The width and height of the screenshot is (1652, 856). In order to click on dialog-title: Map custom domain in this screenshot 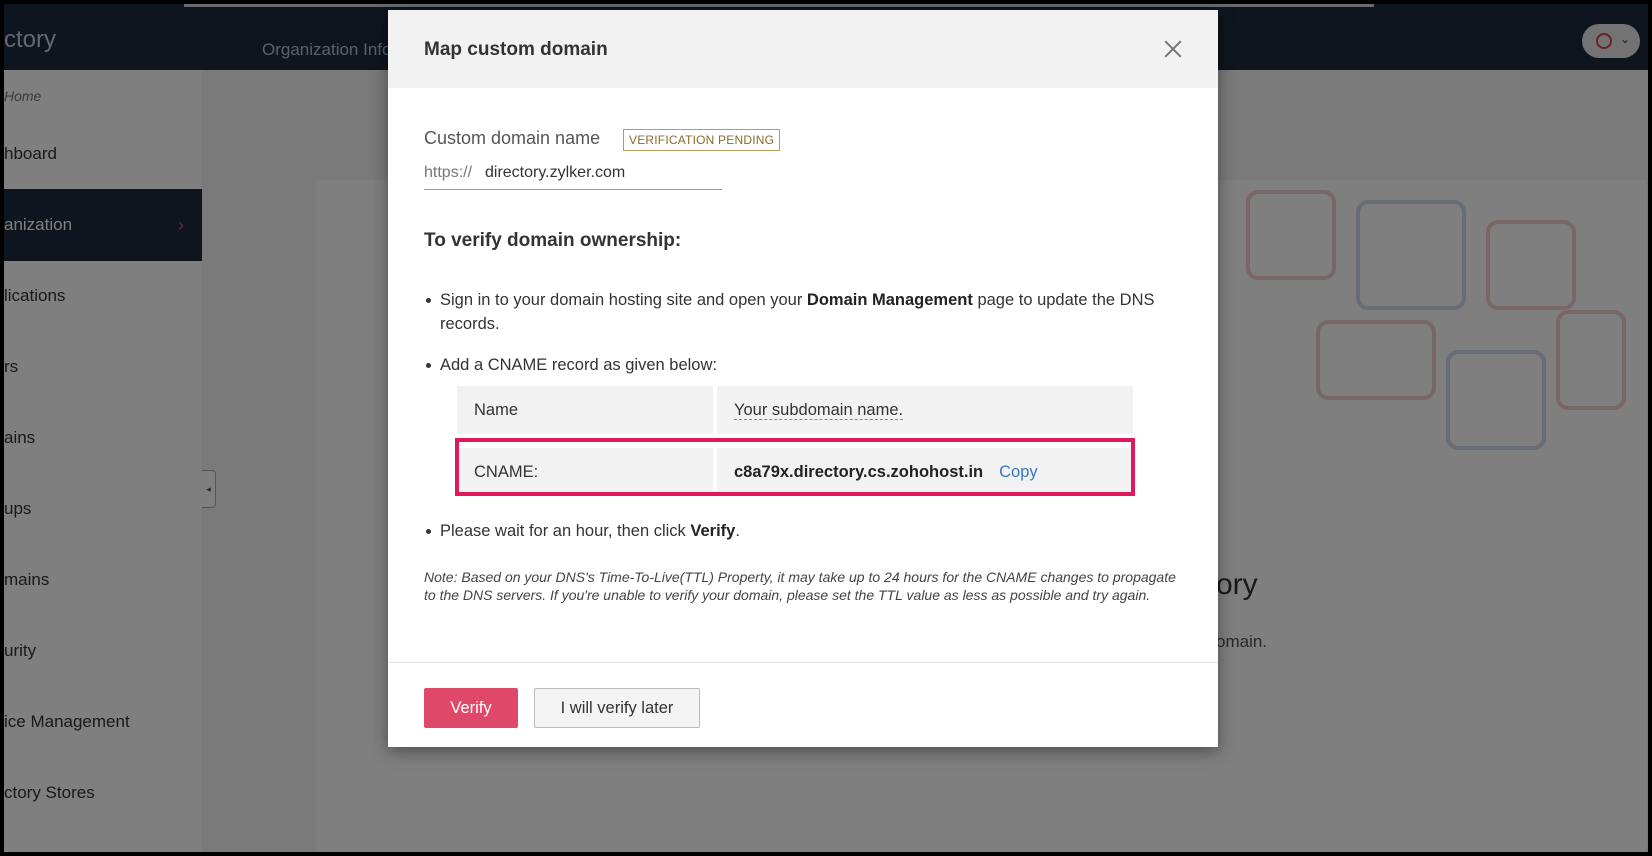, I will do `click(516, 49)`.